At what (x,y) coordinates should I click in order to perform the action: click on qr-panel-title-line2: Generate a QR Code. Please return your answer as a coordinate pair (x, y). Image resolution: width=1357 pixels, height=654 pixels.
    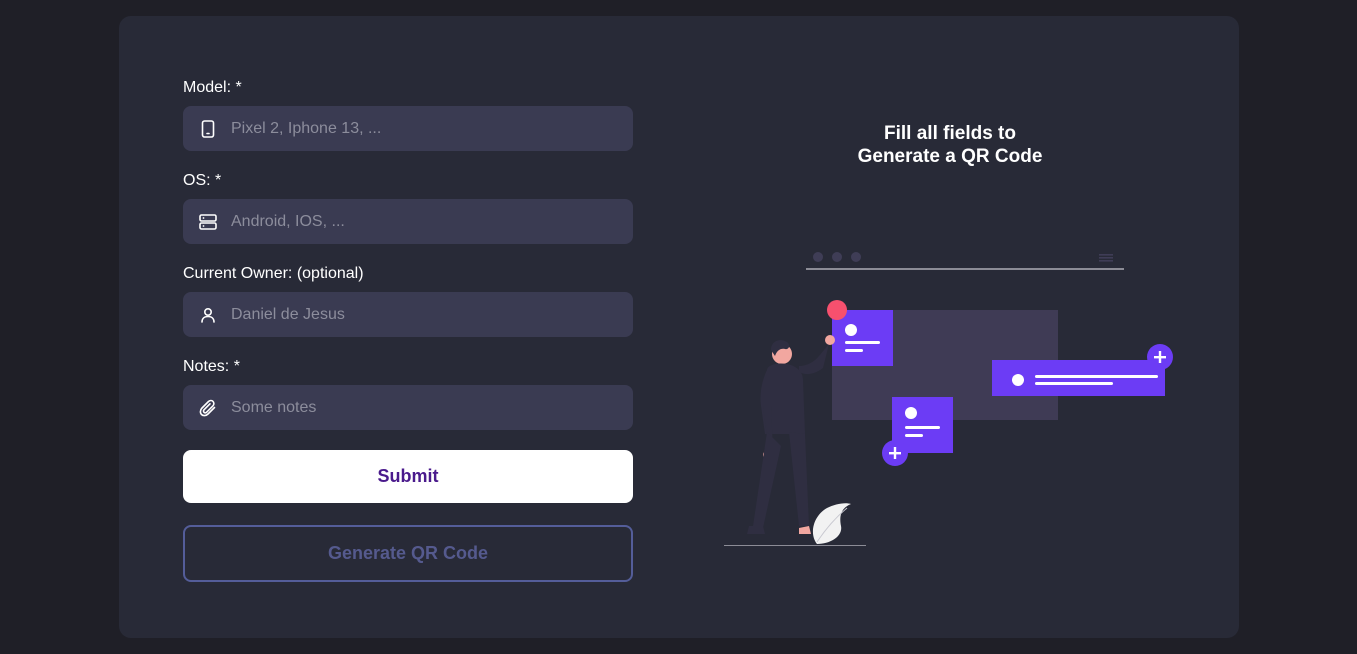
    Looking at the image, I should click on (950, 156).